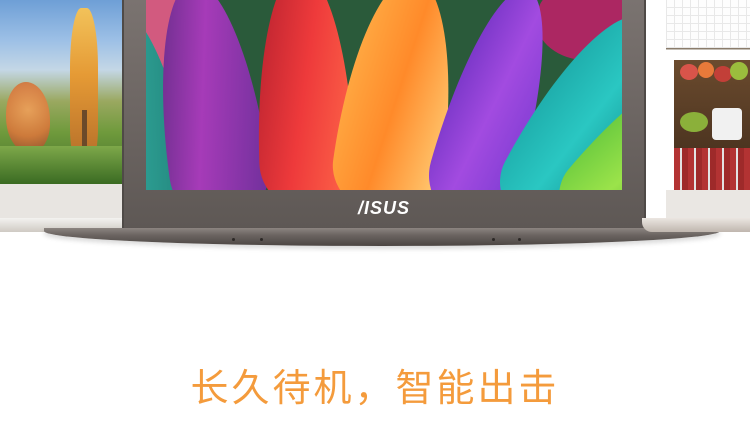 The height and width of the screenshot is (445, 750). What do you see at coordinates (727, 124) in the screenshot?
I see `jar` at bounding box center [727, 124].